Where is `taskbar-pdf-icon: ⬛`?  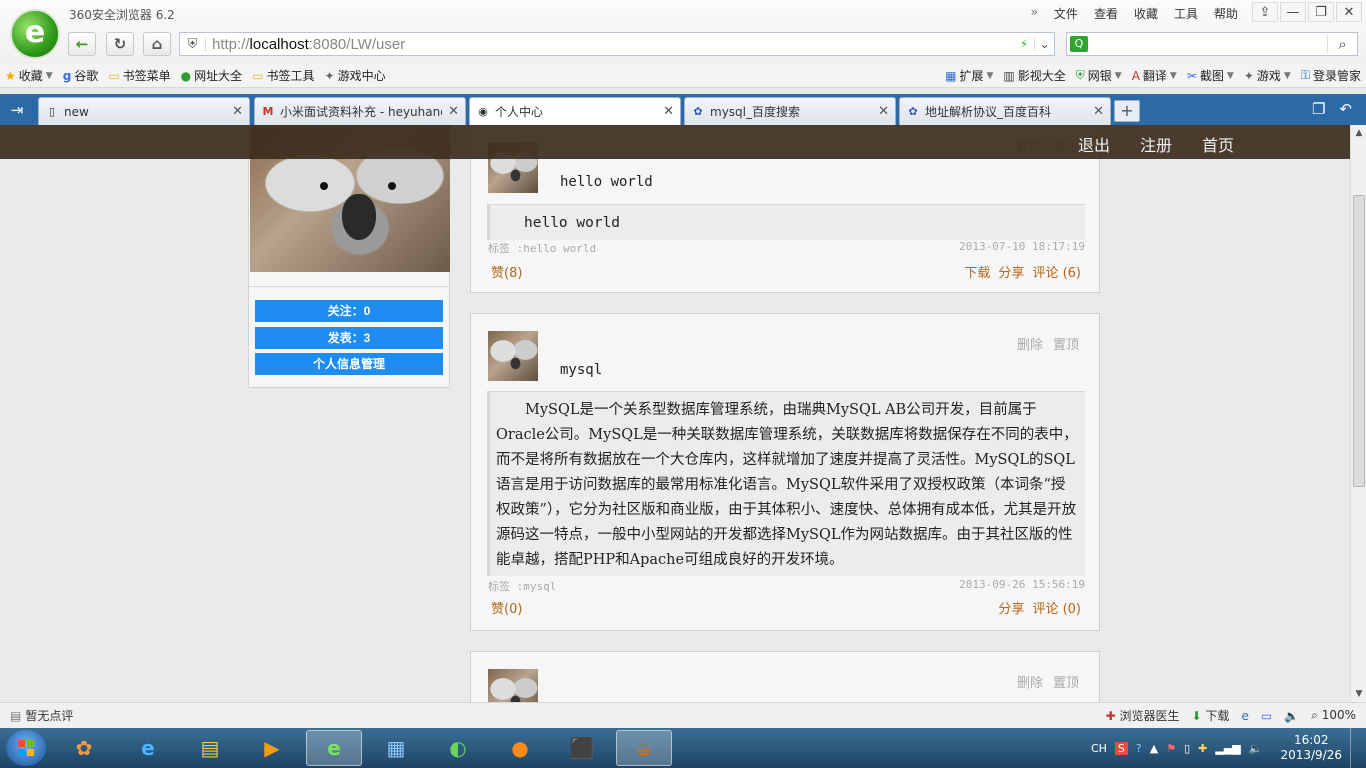
taskbar-pdf-icon: ⬛ is located at coordinates (582, 748).